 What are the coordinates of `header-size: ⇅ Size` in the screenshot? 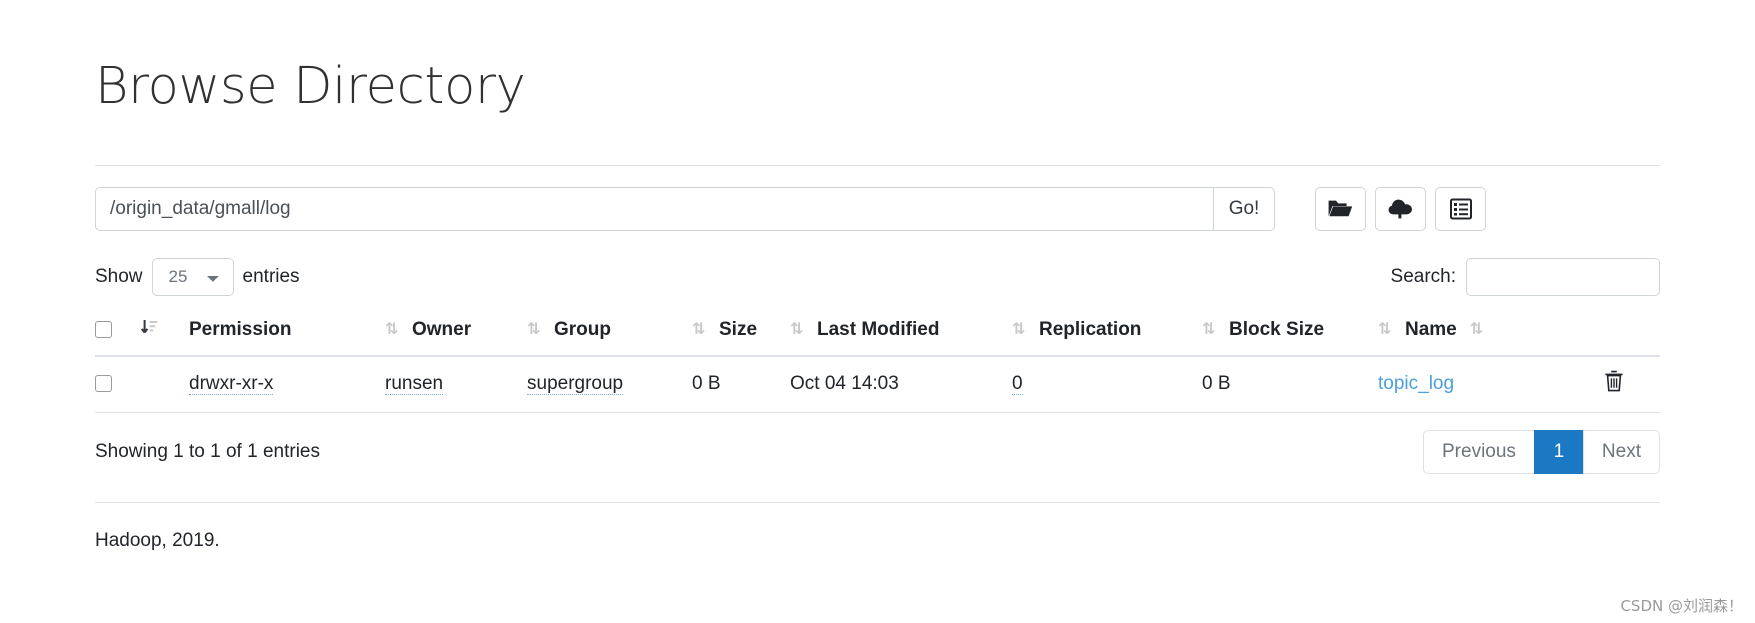 It's located at (741, 332).